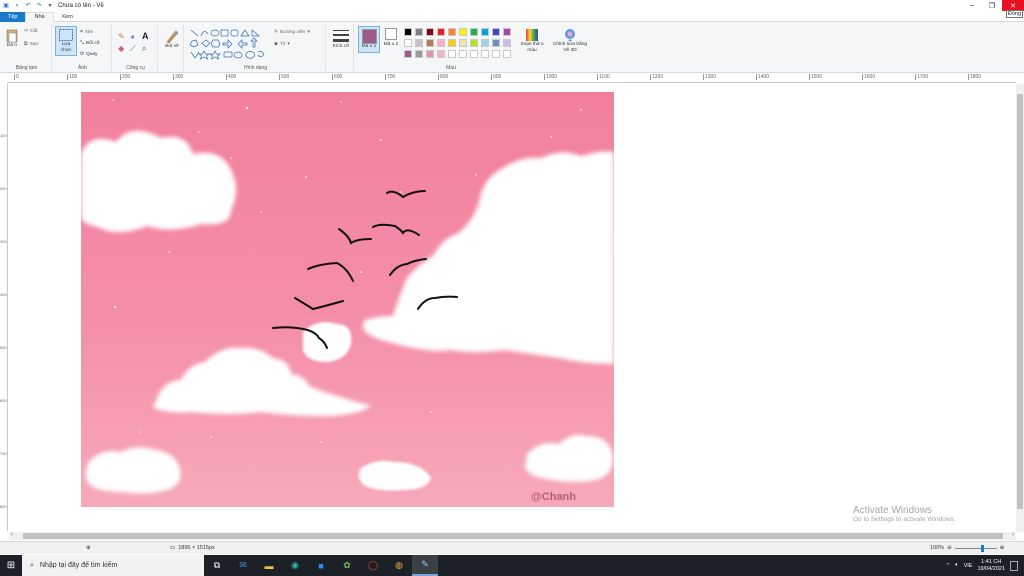 This screenshot has width=1024, height=576. I want to click on paste-button: Dá n, so click(12, 38).